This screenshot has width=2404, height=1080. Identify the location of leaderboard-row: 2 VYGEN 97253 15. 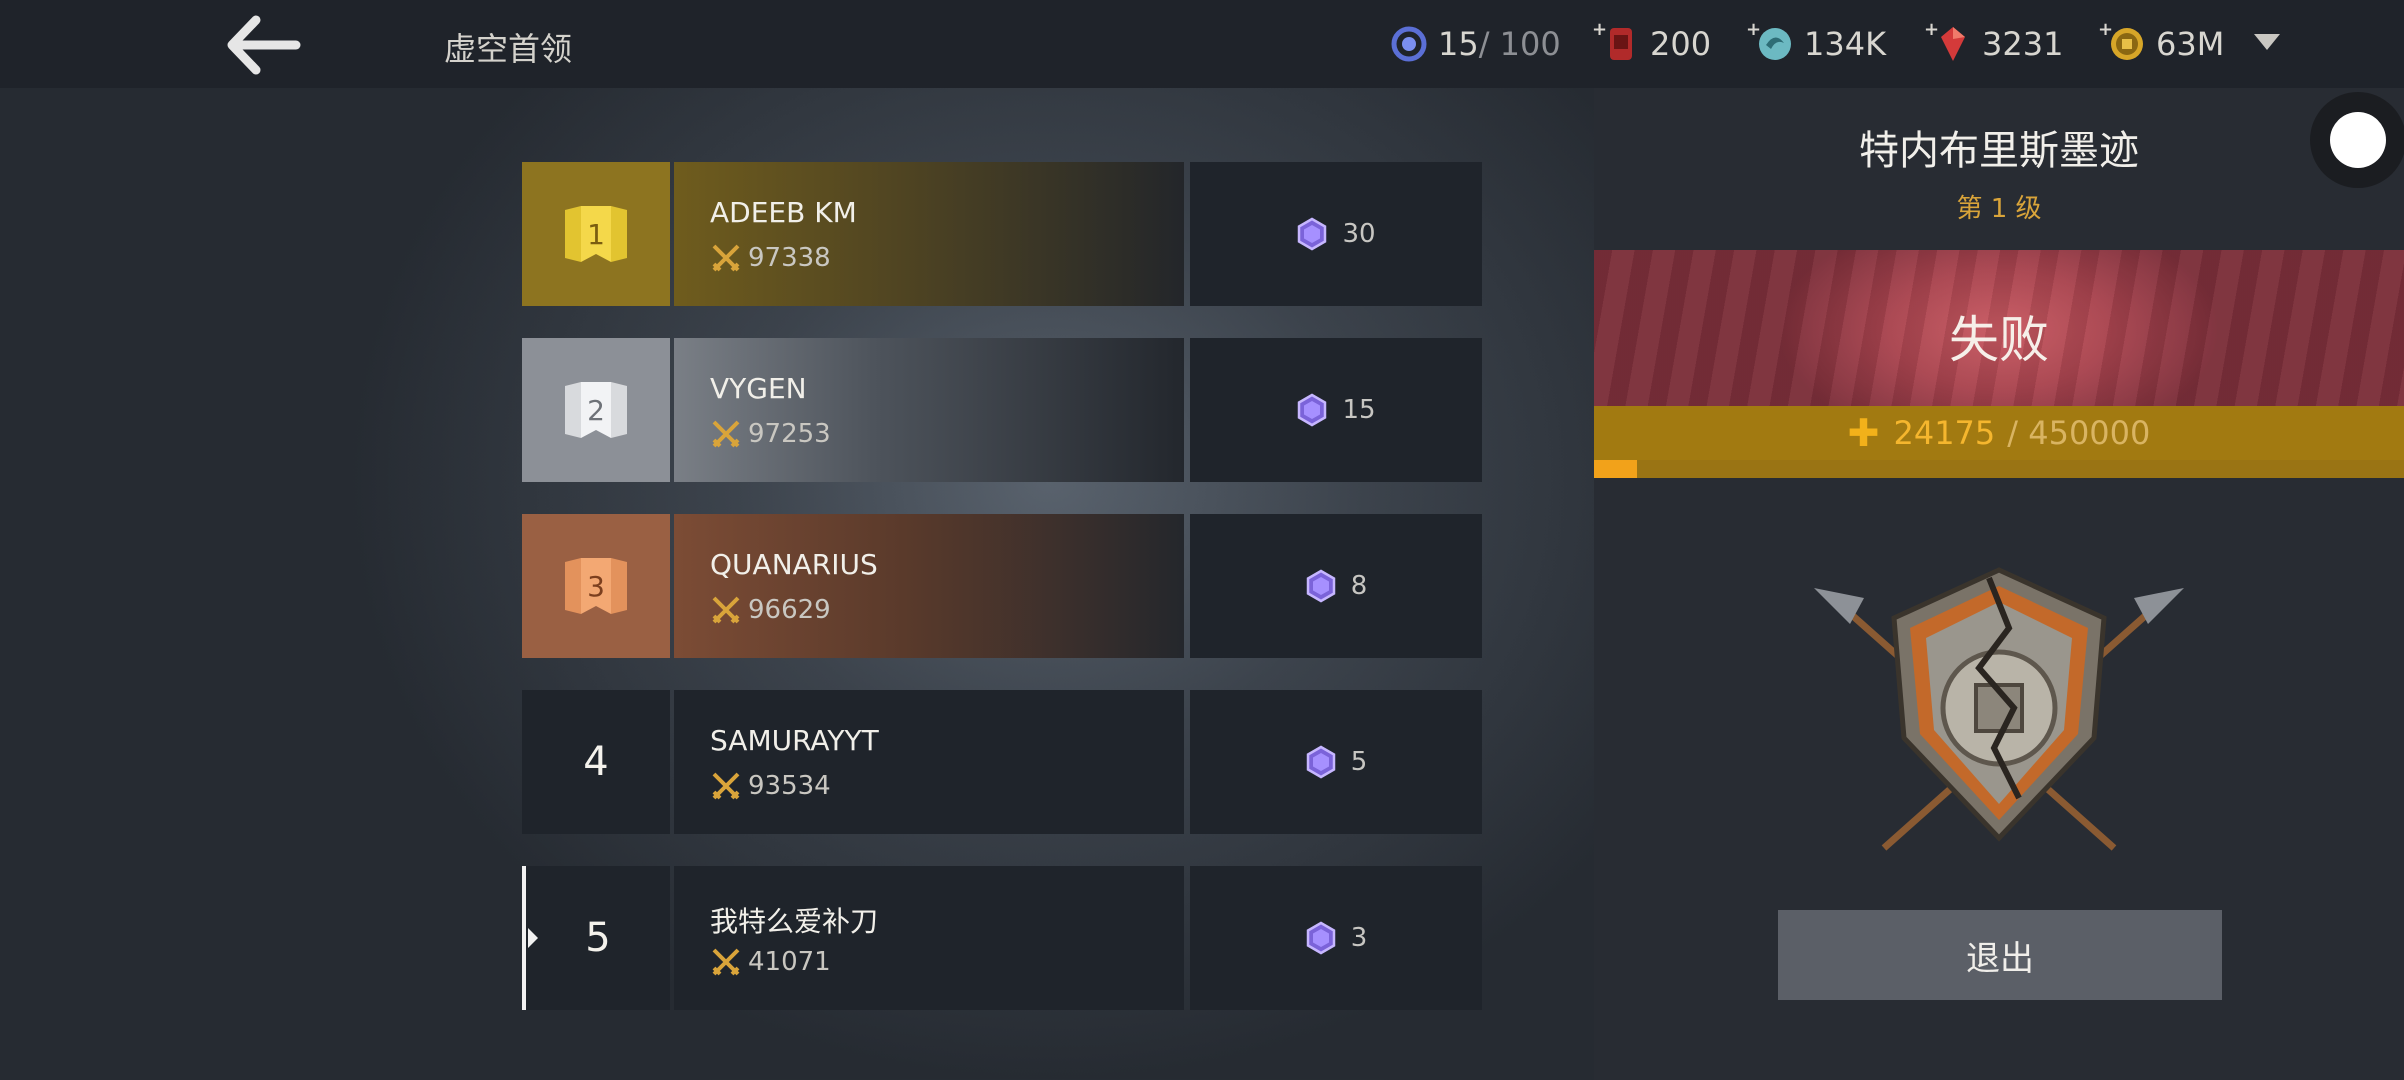
(1002, 410).